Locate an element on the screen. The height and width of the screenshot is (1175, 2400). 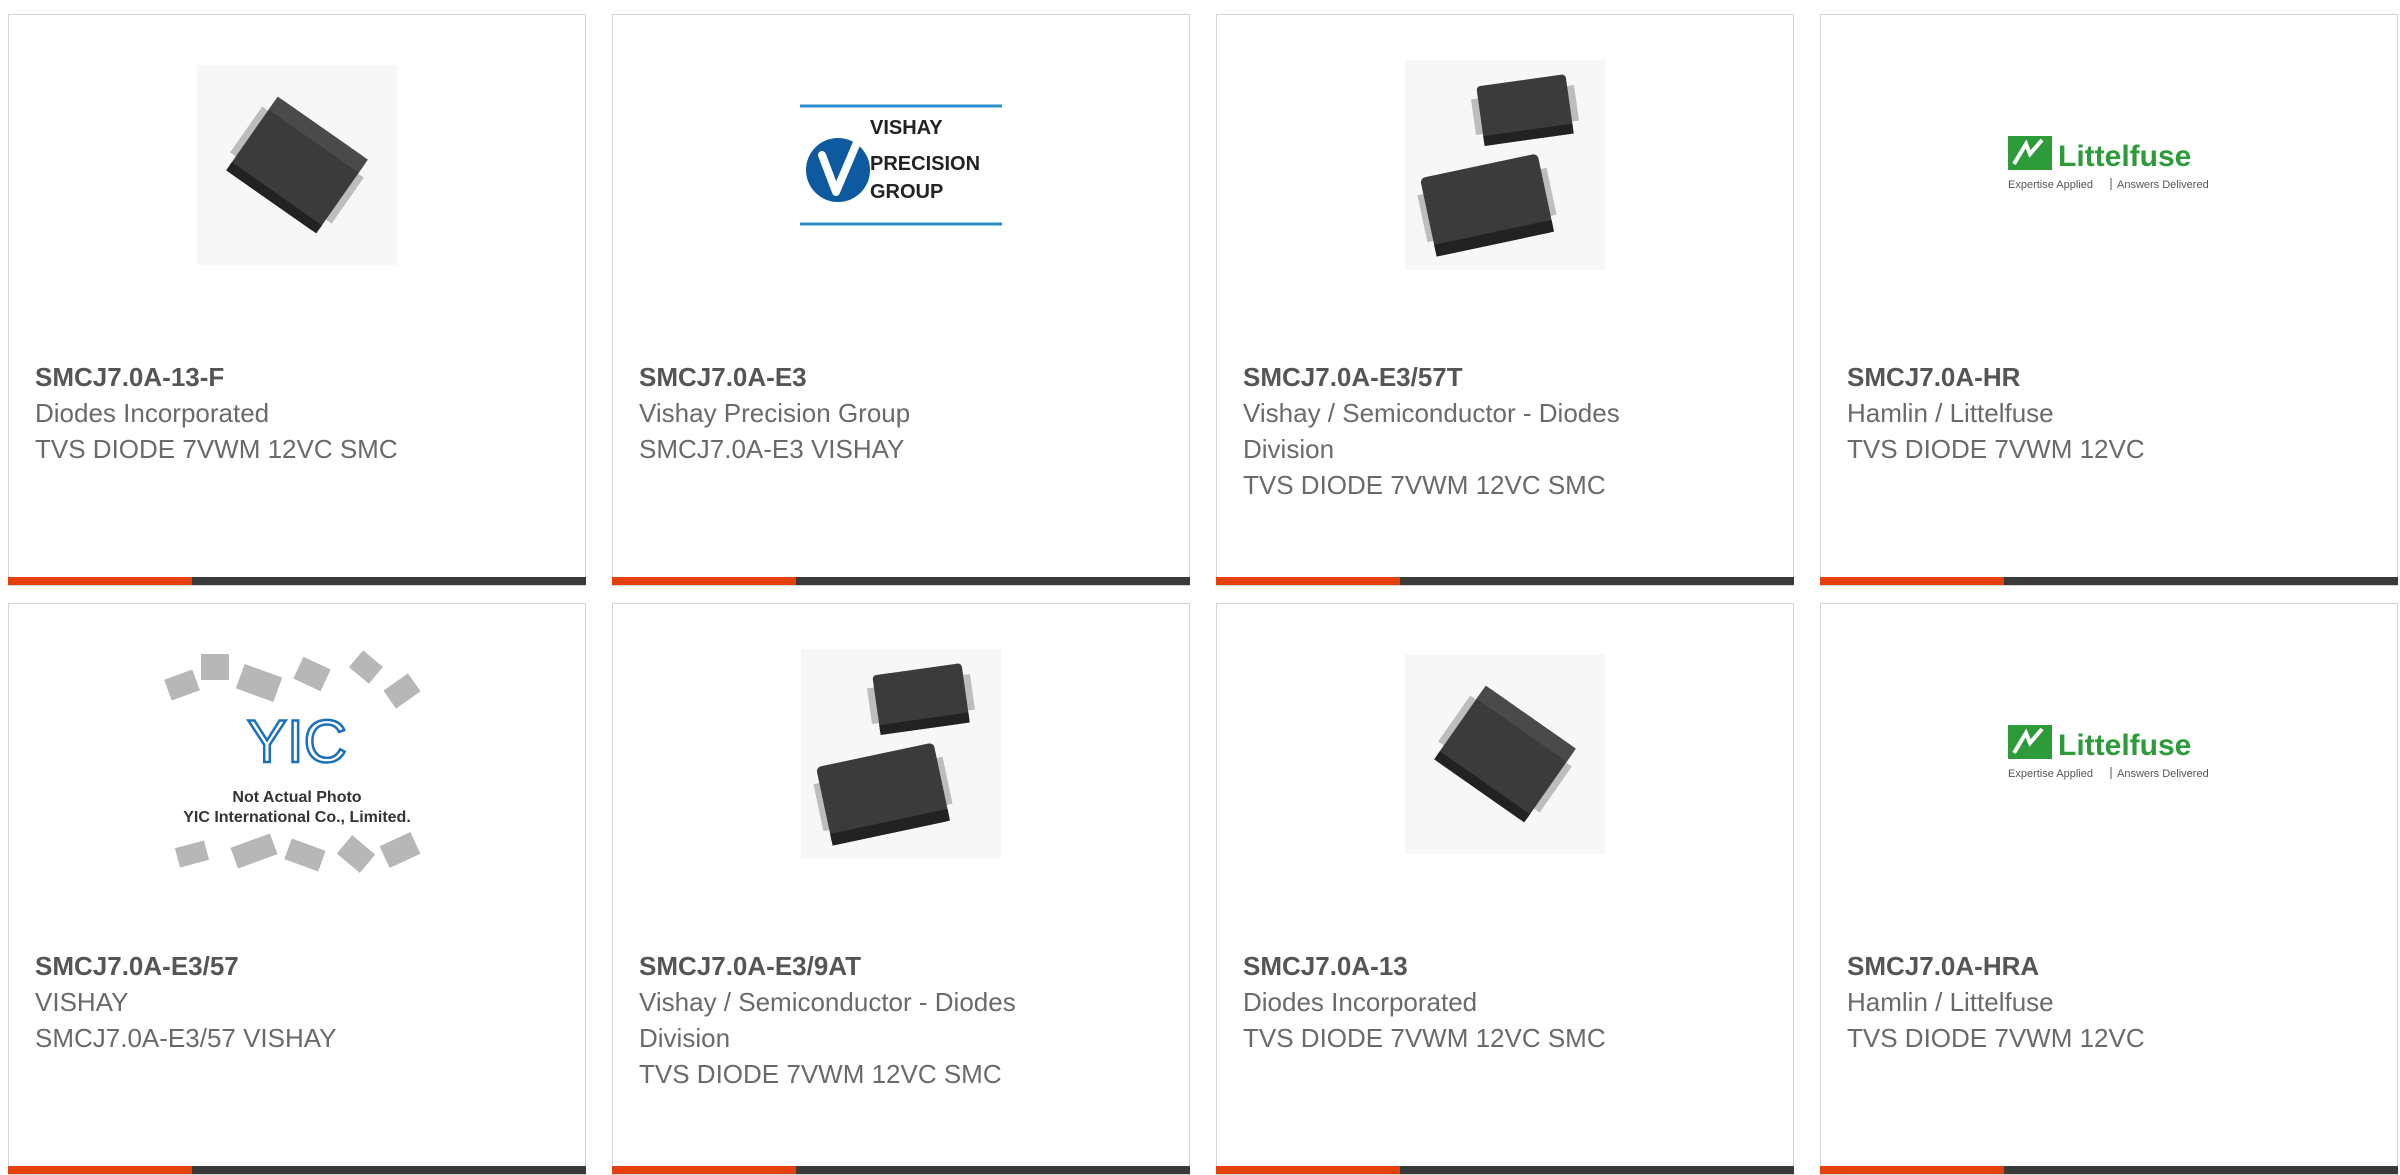
product-details: VISHAY SMCJ7.0A-E3/57 VISHAY is located at coordinates (265, 1020).